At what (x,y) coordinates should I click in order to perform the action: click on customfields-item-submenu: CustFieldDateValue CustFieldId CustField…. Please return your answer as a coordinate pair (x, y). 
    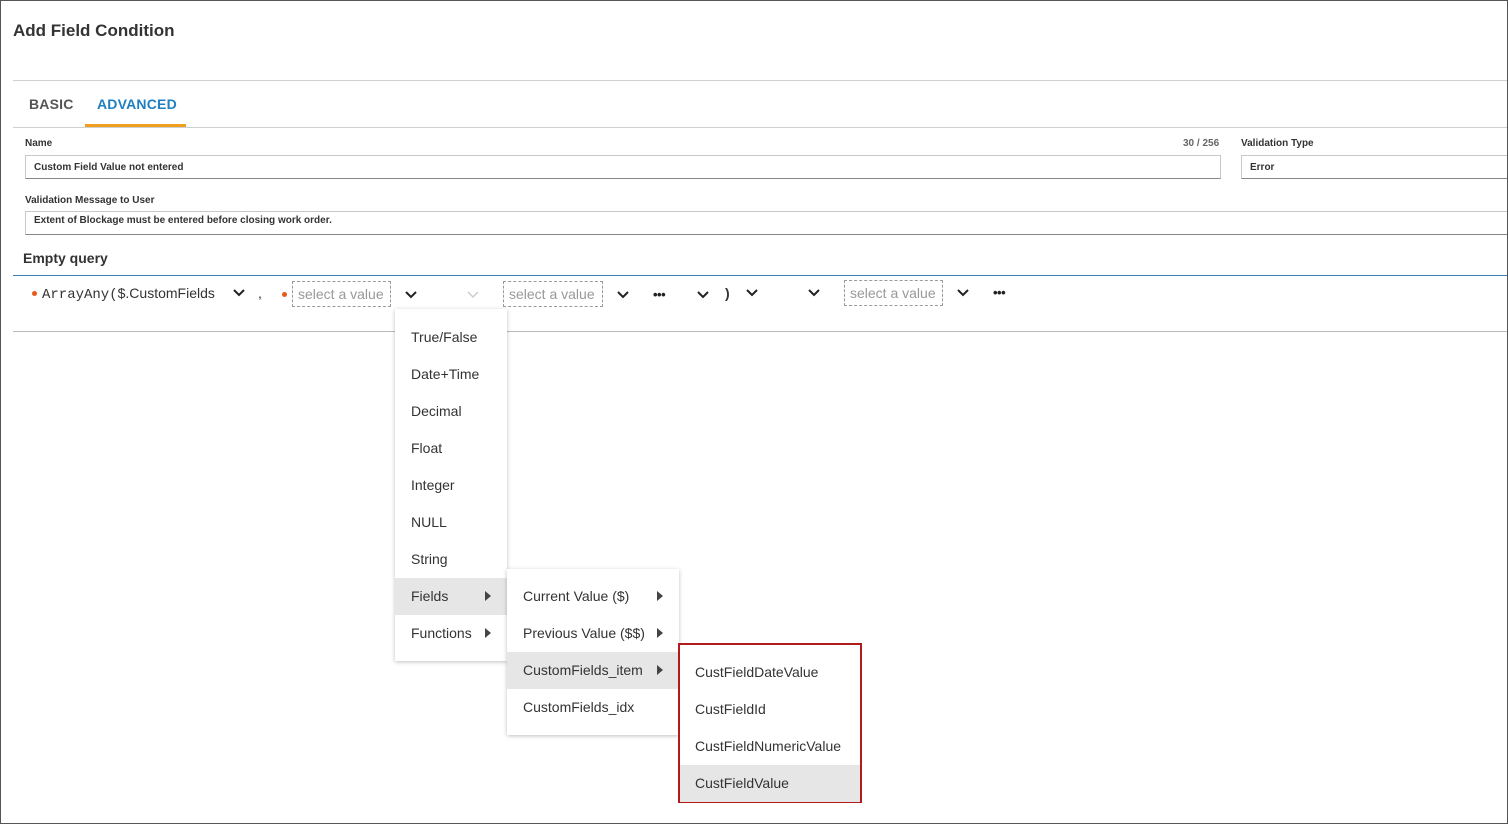
    Looking at the image, I should click on (770, 723).